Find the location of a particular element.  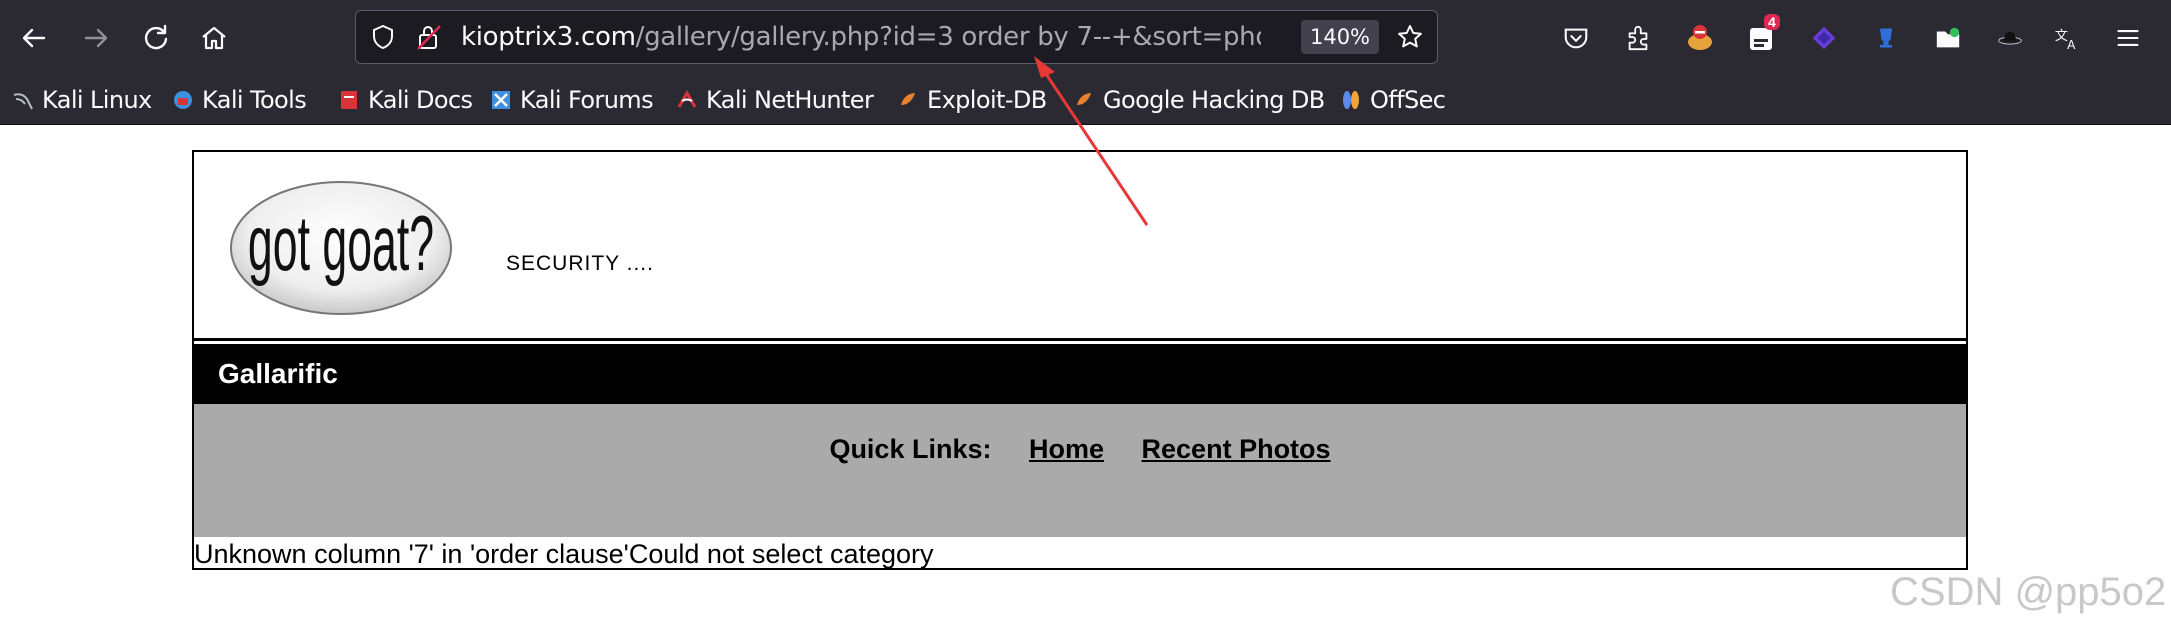

reload-icon is located at coordinates (156, 37).